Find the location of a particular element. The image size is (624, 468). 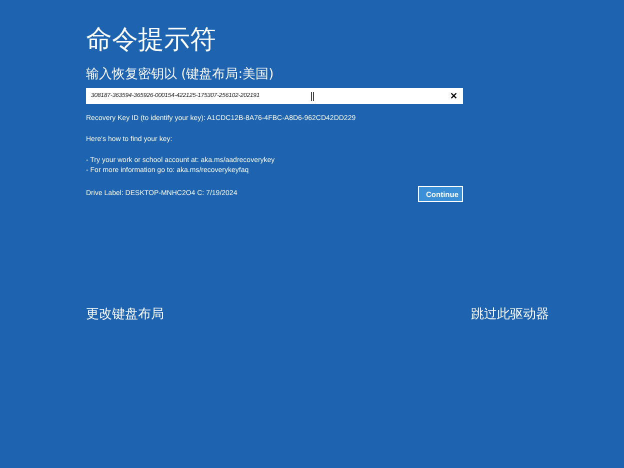

field-label: 输入恢复密钥以 (键盘布局:美国) is located at coordinates (180, 75).